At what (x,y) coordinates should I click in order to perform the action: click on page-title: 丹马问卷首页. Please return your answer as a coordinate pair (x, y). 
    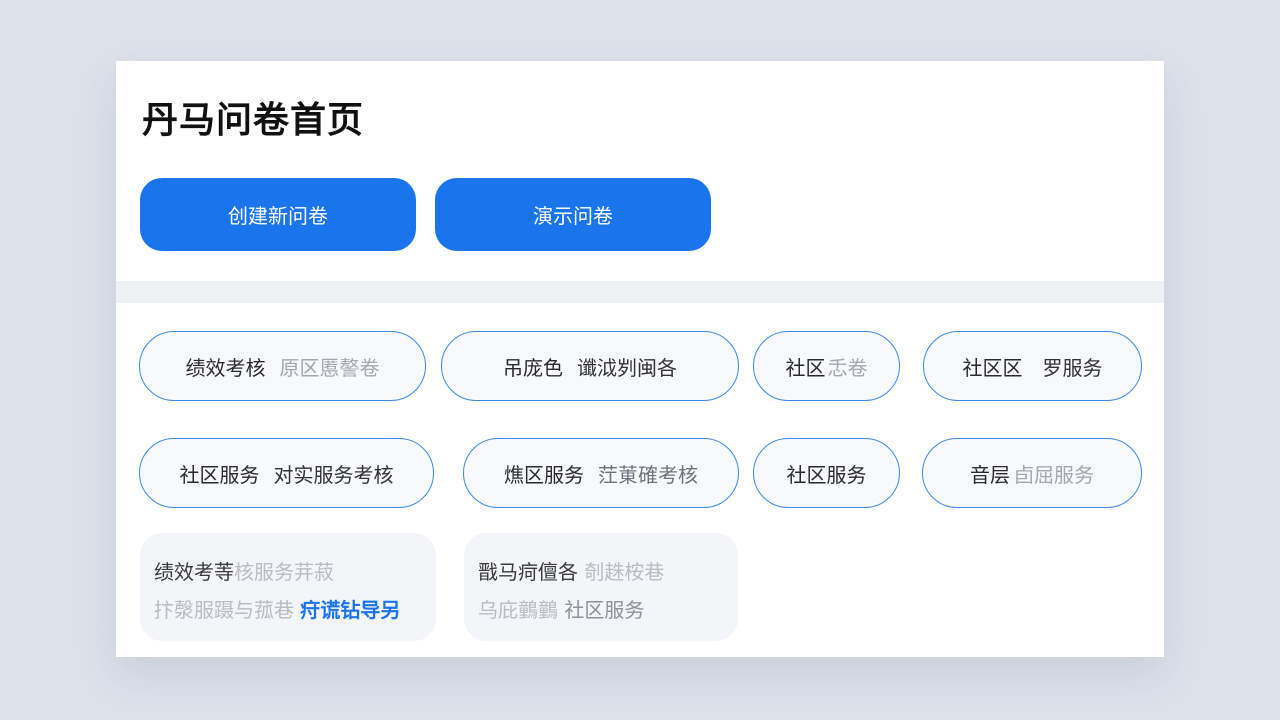
    Looking at the image, I should click on (253, 120).